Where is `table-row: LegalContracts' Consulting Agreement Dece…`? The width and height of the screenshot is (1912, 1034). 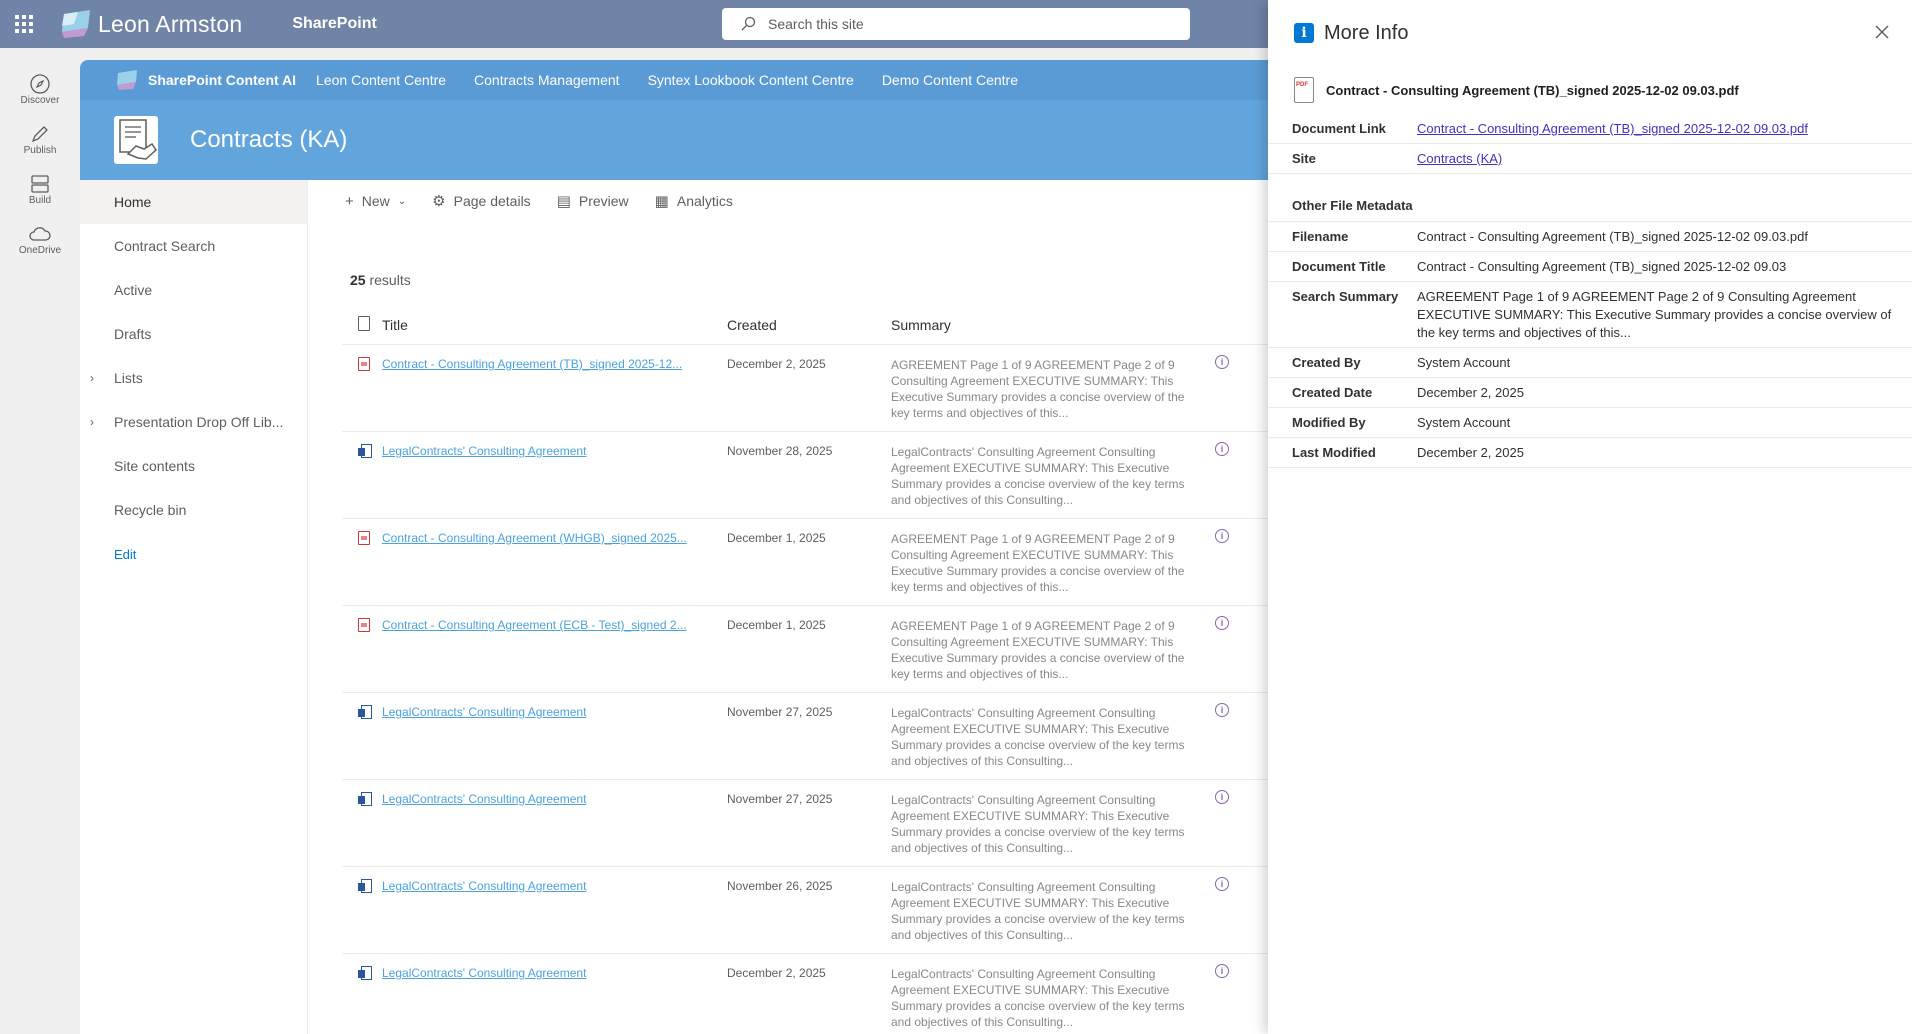 table-row: LegalContracts' Consulting Agreement Dece… is located at coordinates (842, 994).